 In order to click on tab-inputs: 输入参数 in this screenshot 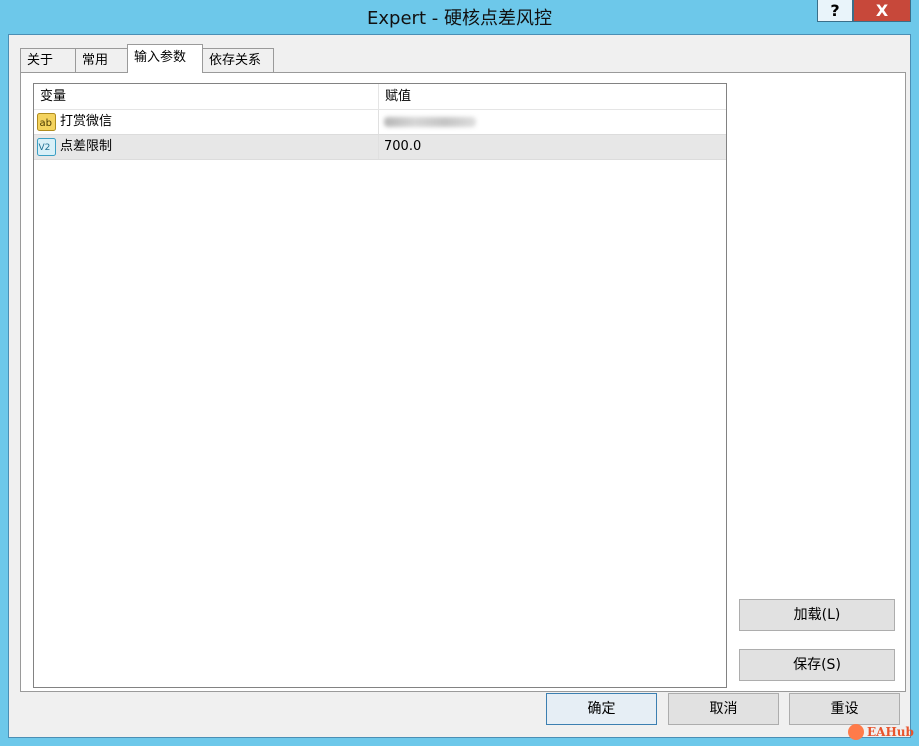, I will do `click(165, 58)`.